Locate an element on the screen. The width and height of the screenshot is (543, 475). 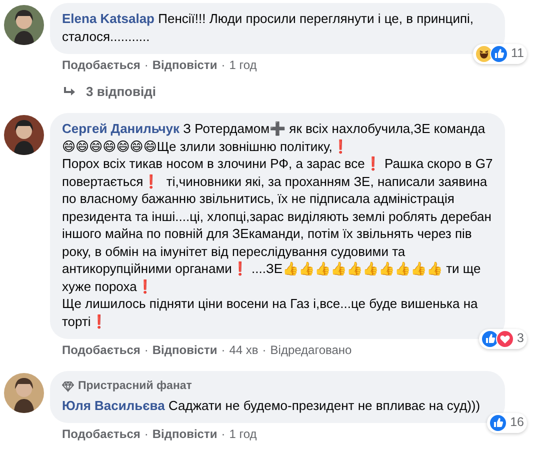
author-link: Сергей Данильчук is located at coordinates (121, 128).